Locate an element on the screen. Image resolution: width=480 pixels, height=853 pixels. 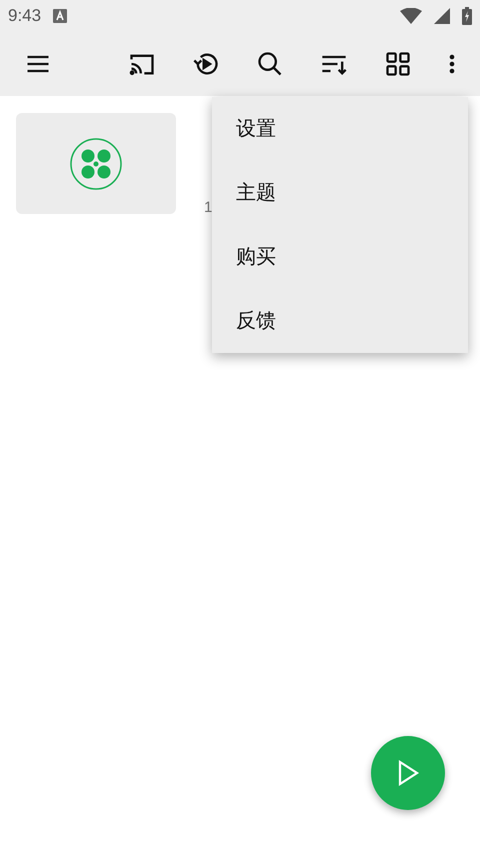
menu-item: 购买 is located at coordinates (340, 257).